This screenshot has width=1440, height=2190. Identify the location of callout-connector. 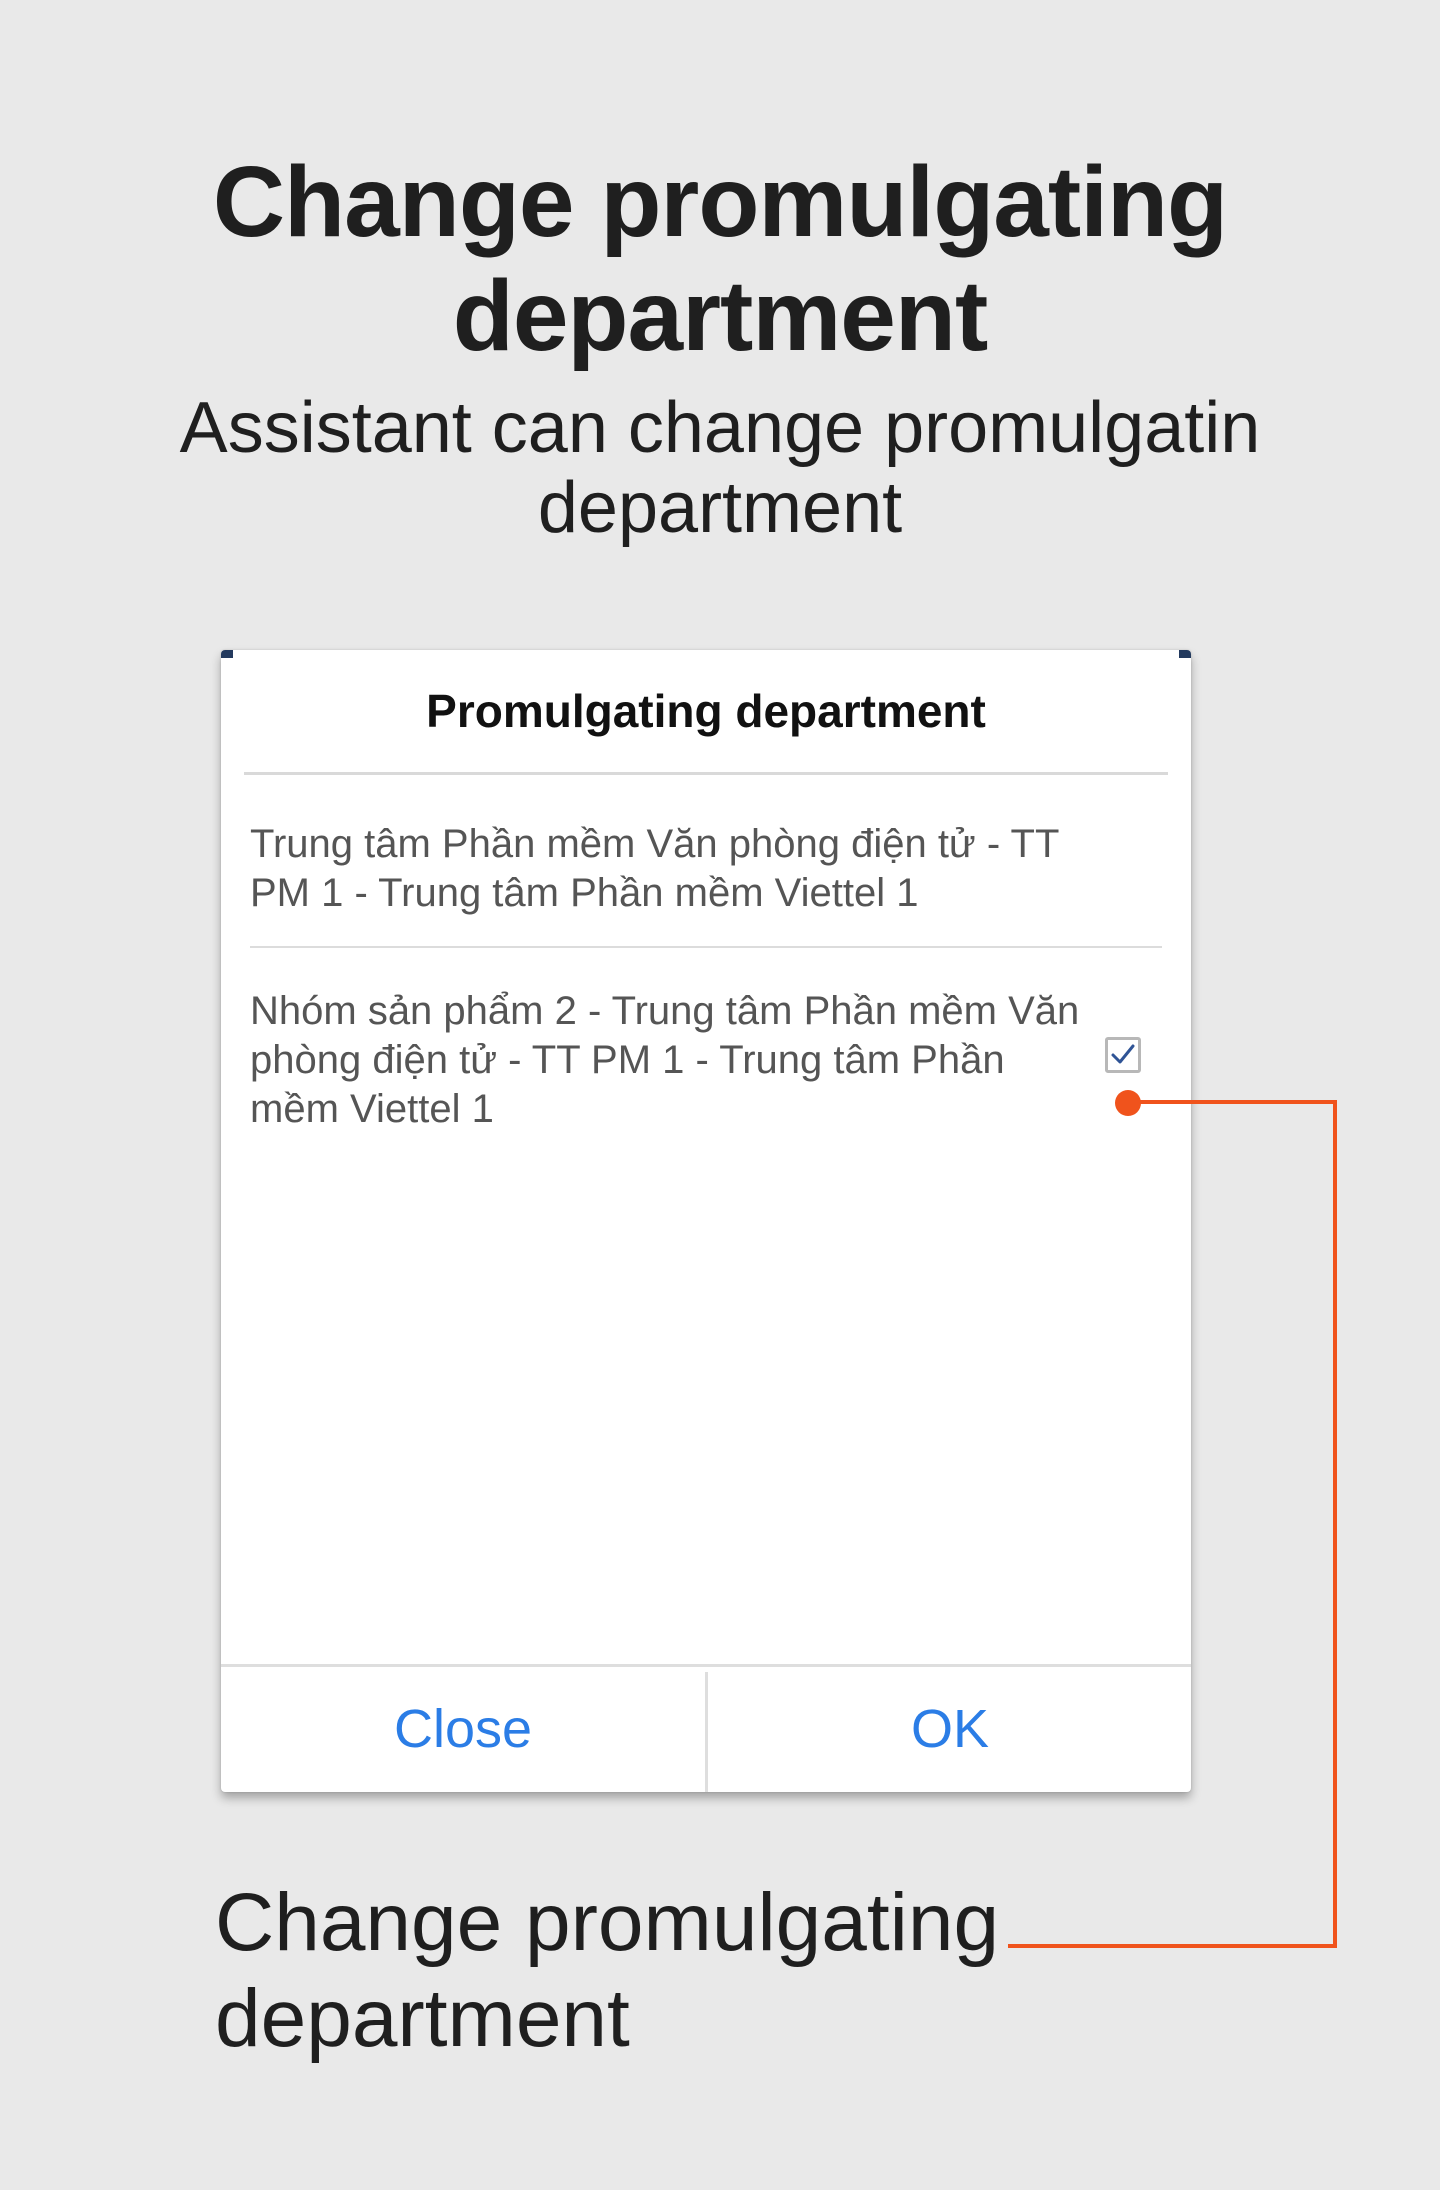
(1172, 1524).